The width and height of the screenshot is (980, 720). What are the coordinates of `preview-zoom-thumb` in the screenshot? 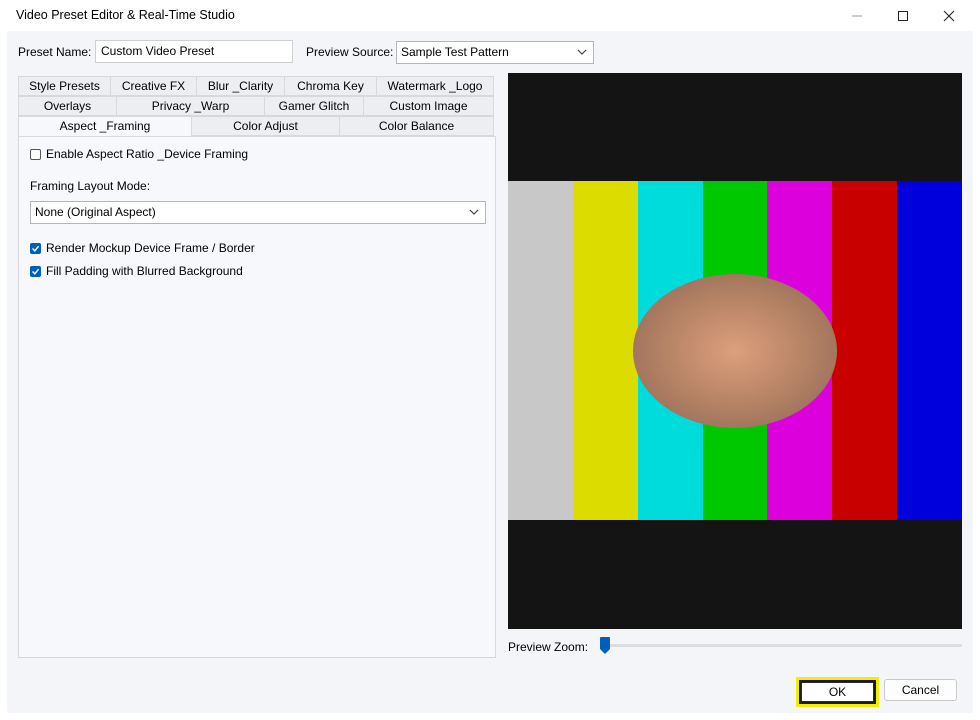 It's located at (605, 646).